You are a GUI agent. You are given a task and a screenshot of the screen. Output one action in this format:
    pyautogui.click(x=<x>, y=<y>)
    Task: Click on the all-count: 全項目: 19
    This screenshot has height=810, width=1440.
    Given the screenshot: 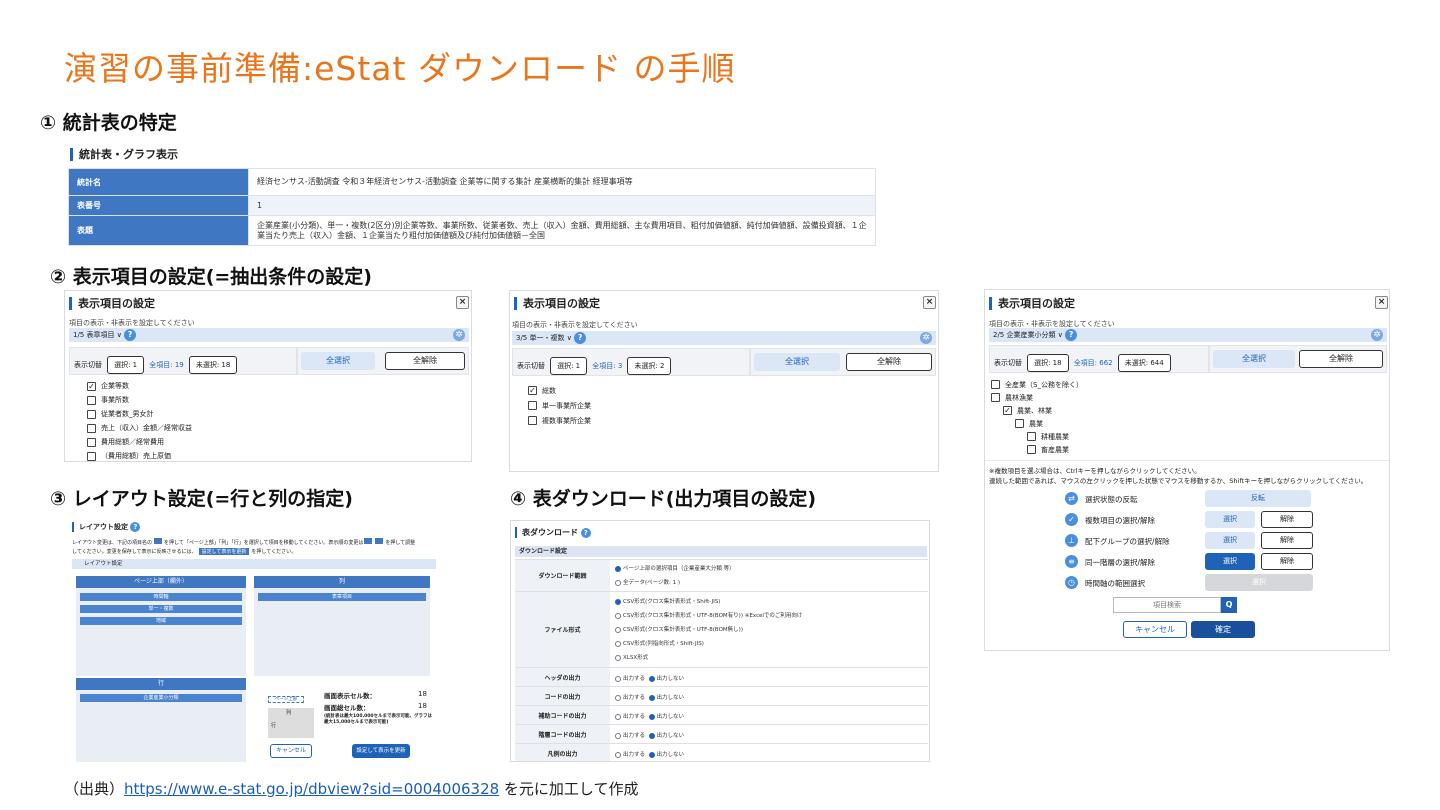 What is the action you would take?
    pyautogui.click(x=166, y=365)
    